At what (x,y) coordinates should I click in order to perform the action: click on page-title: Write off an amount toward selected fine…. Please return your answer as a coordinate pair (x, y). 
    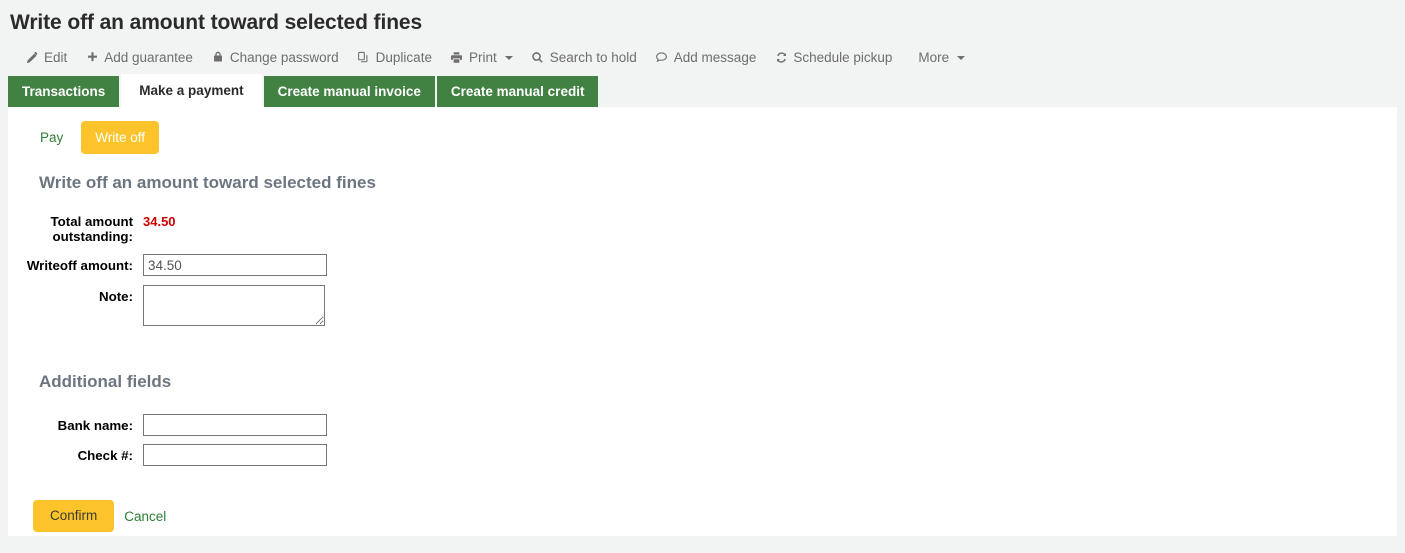
    Looking at the image, I should click on (216, 22).